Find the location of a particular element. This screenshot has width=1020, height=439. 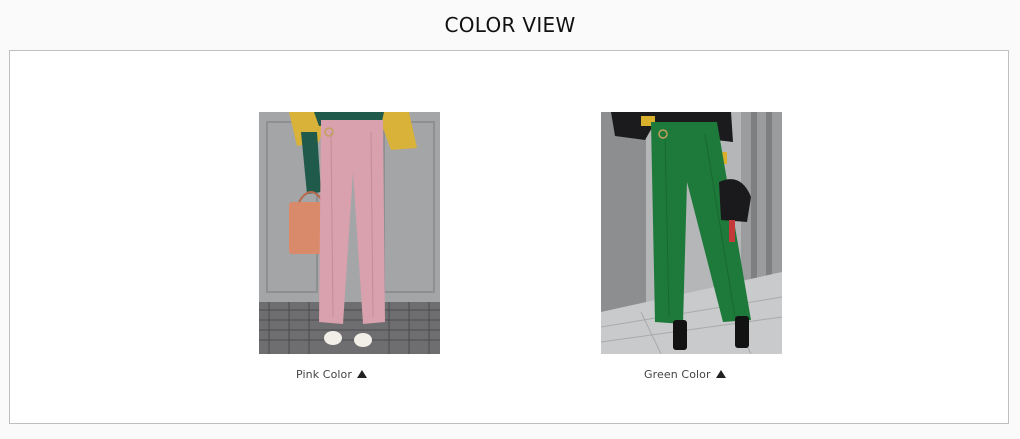

pink-color-caption: Pink Color is located at coordinates (332, 374).